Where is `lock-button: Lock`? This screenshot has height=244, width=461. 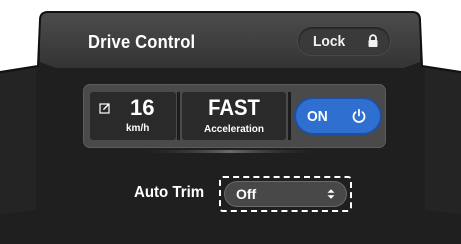 lock-button: Lock is located at coordinates (344, 41).